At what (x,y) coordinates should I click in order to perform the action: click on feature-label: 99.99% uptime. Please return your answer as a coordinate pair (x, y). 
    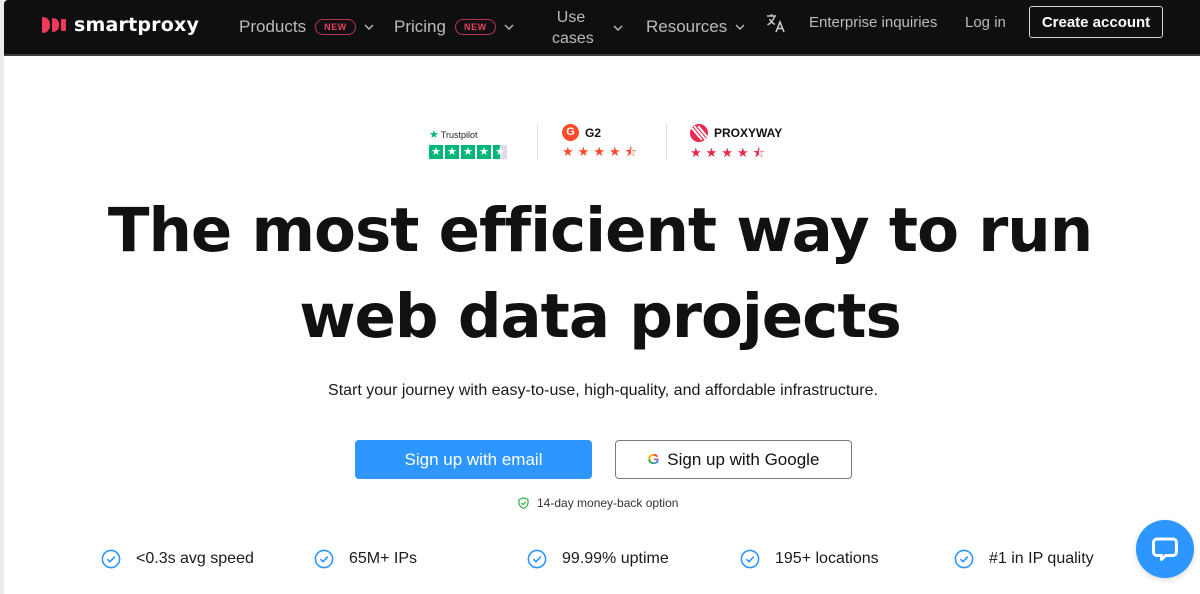
    Looking at the image, I should click on (615, 558).